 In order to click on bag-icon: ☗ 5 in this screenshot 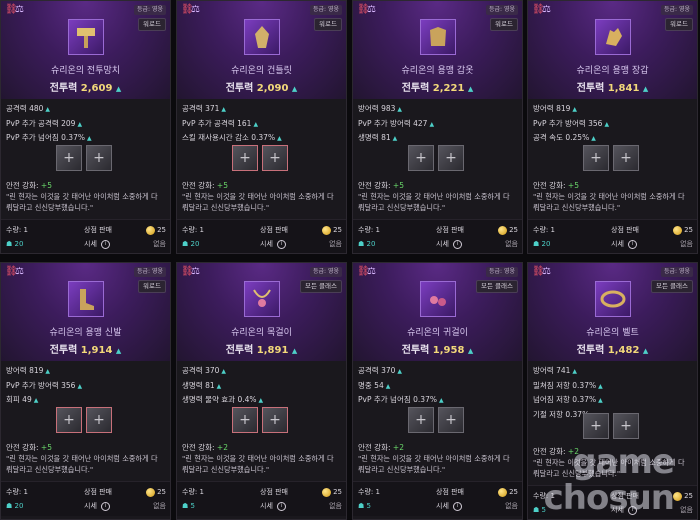, I will do `click(188, 506)`.